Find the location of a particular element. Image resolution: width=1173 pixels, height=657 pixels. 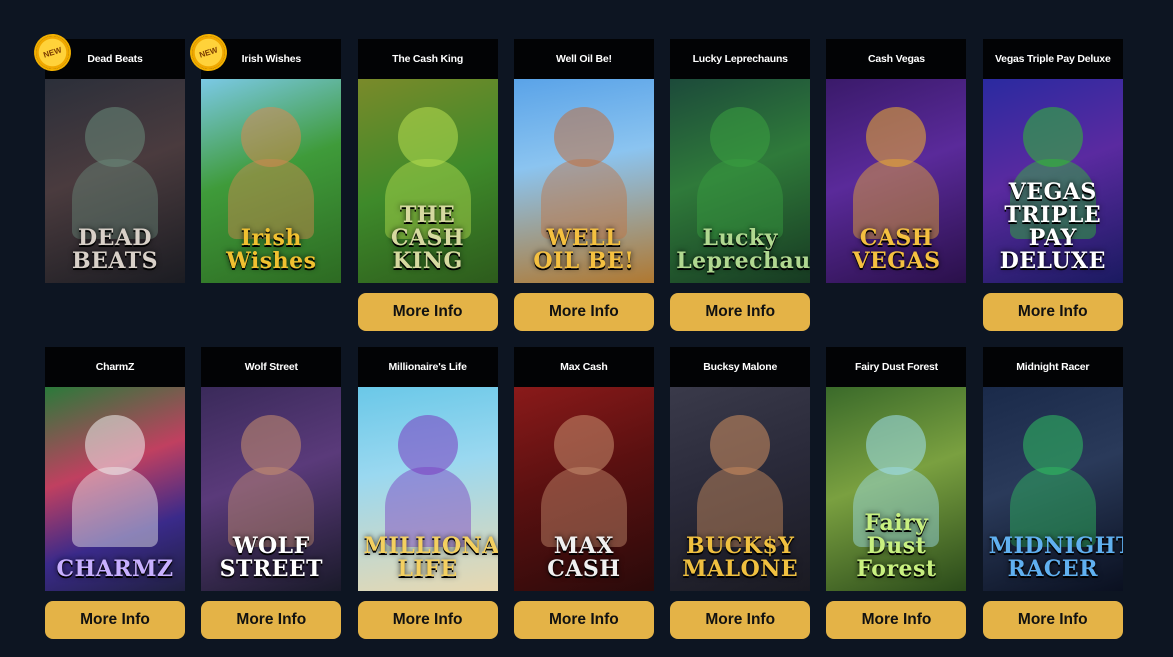

game-logo: Irish Wishes is located at coordinates (271, 249).